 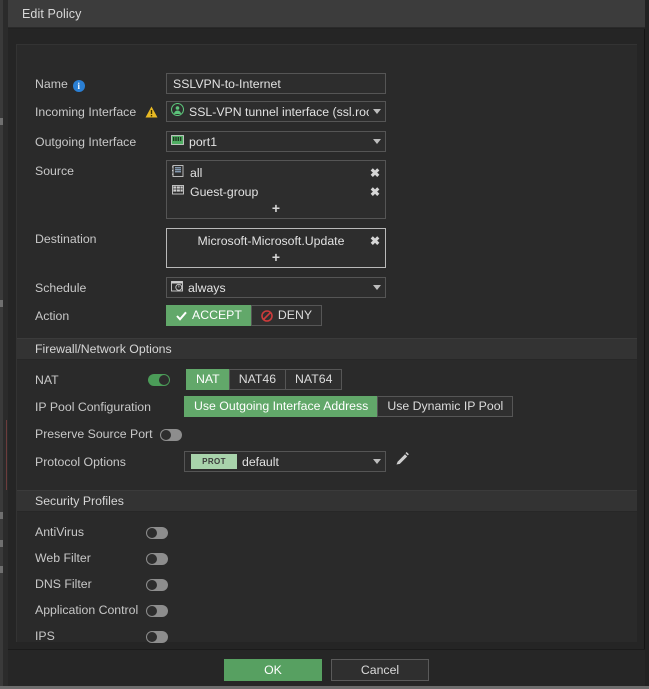 I want to click on list-item: Guest-group ✖, so click(x=276, y=191).